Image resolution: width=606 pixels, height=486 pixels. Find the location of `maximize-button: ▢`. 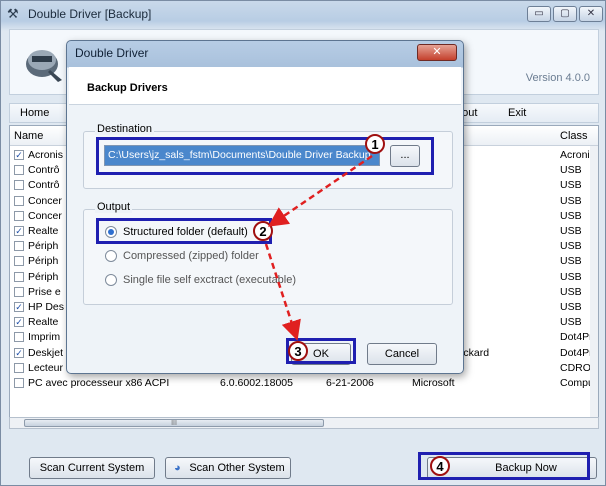

maximize-button: ▢ is located at coordinates (565, 14).